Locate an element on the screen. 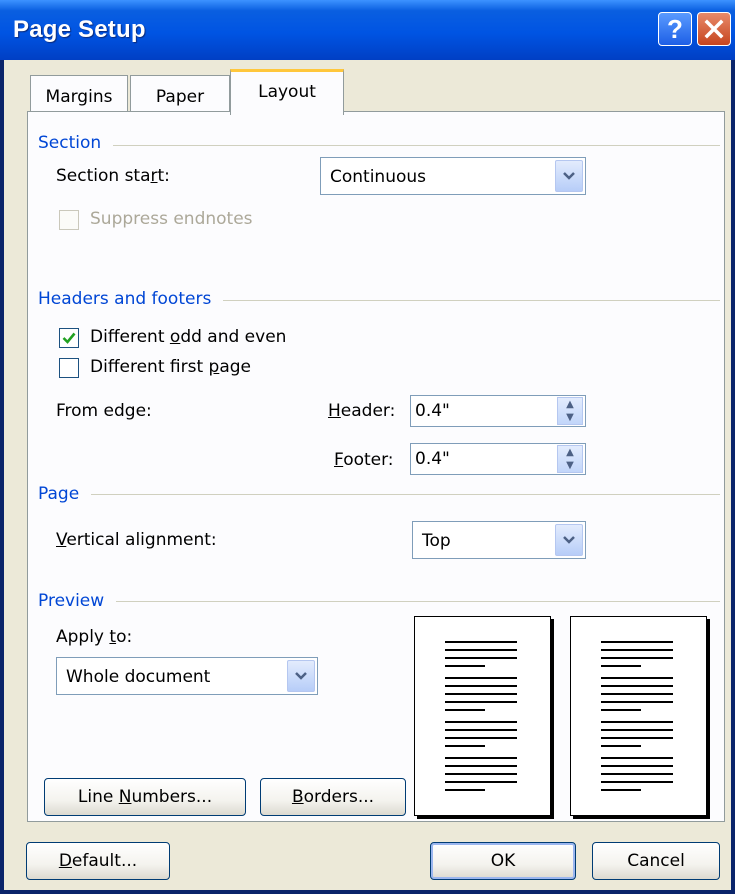 This screenshot has width=735, height=894. apply-to-label: Apply to: is located at coordinates (94, 637).